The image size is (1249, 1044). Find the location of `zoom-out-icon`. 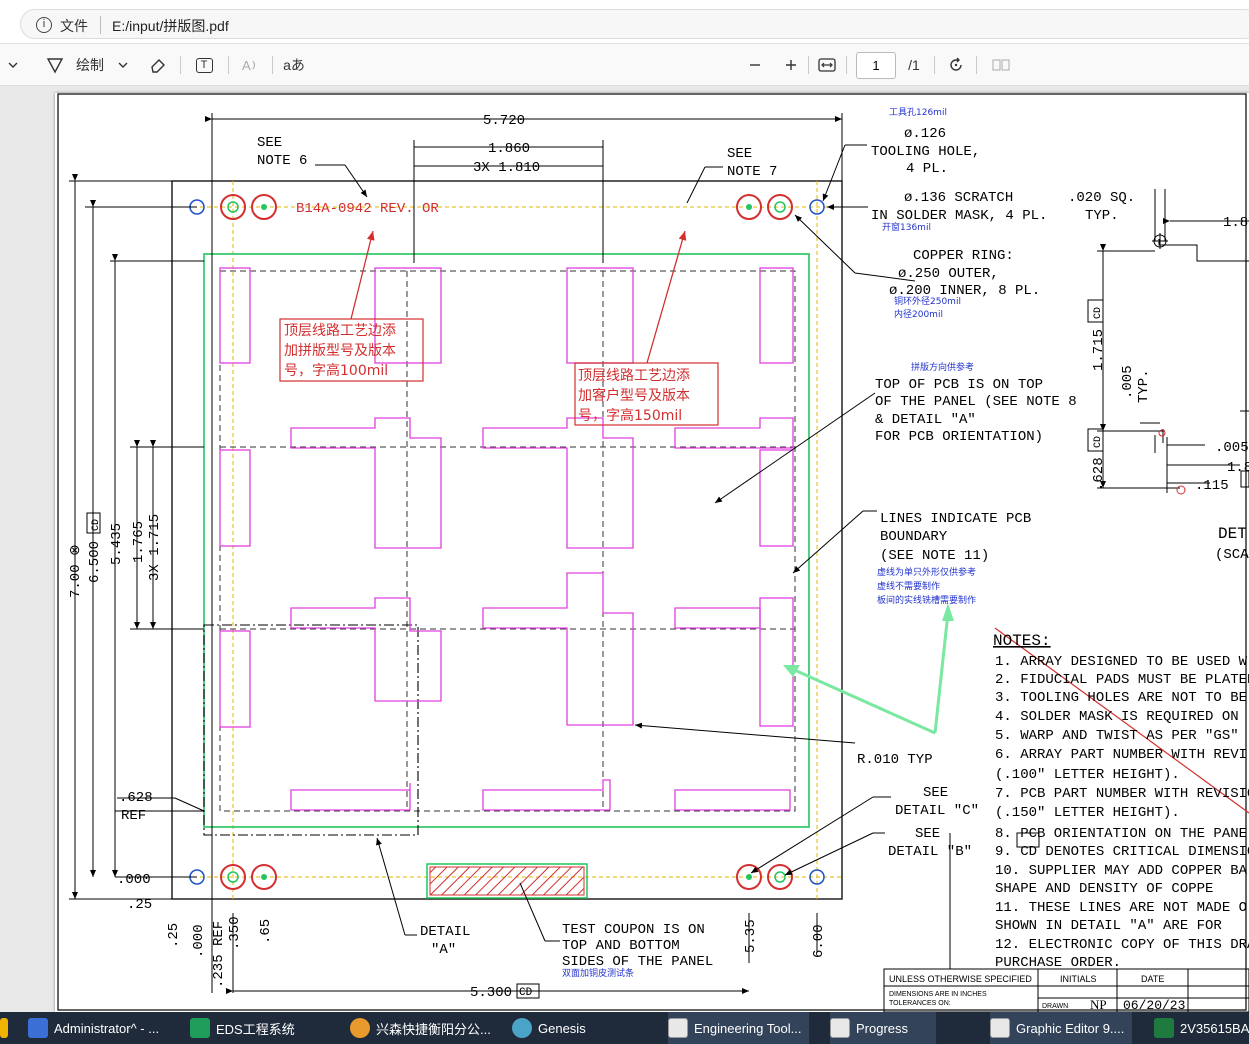

zoom-out-icon is located at coordinates (755, 65).